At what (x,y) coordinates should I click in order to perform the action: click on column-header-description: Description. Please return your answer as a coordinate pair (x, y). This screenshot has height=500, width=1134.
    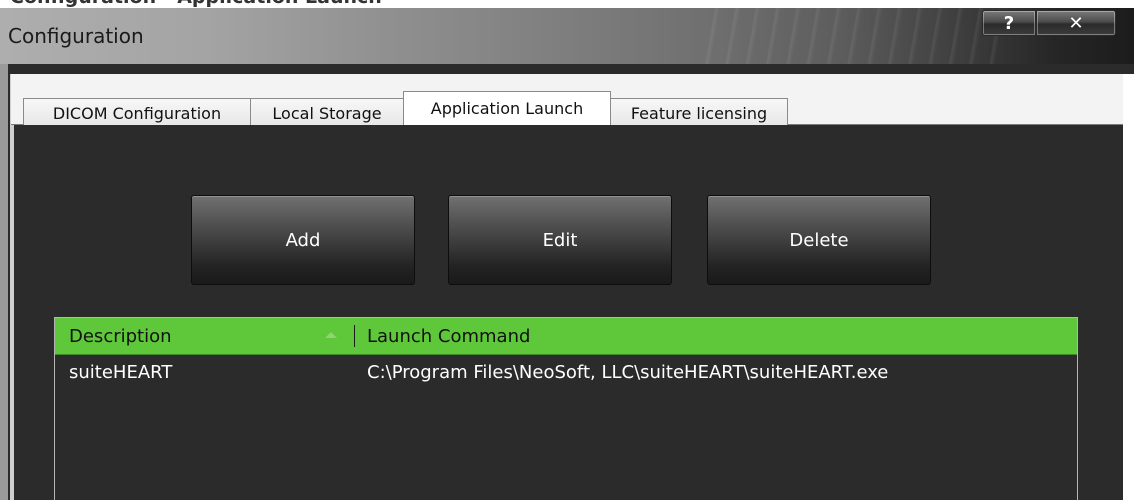
    Looking at the image, I should click on (120, 336).